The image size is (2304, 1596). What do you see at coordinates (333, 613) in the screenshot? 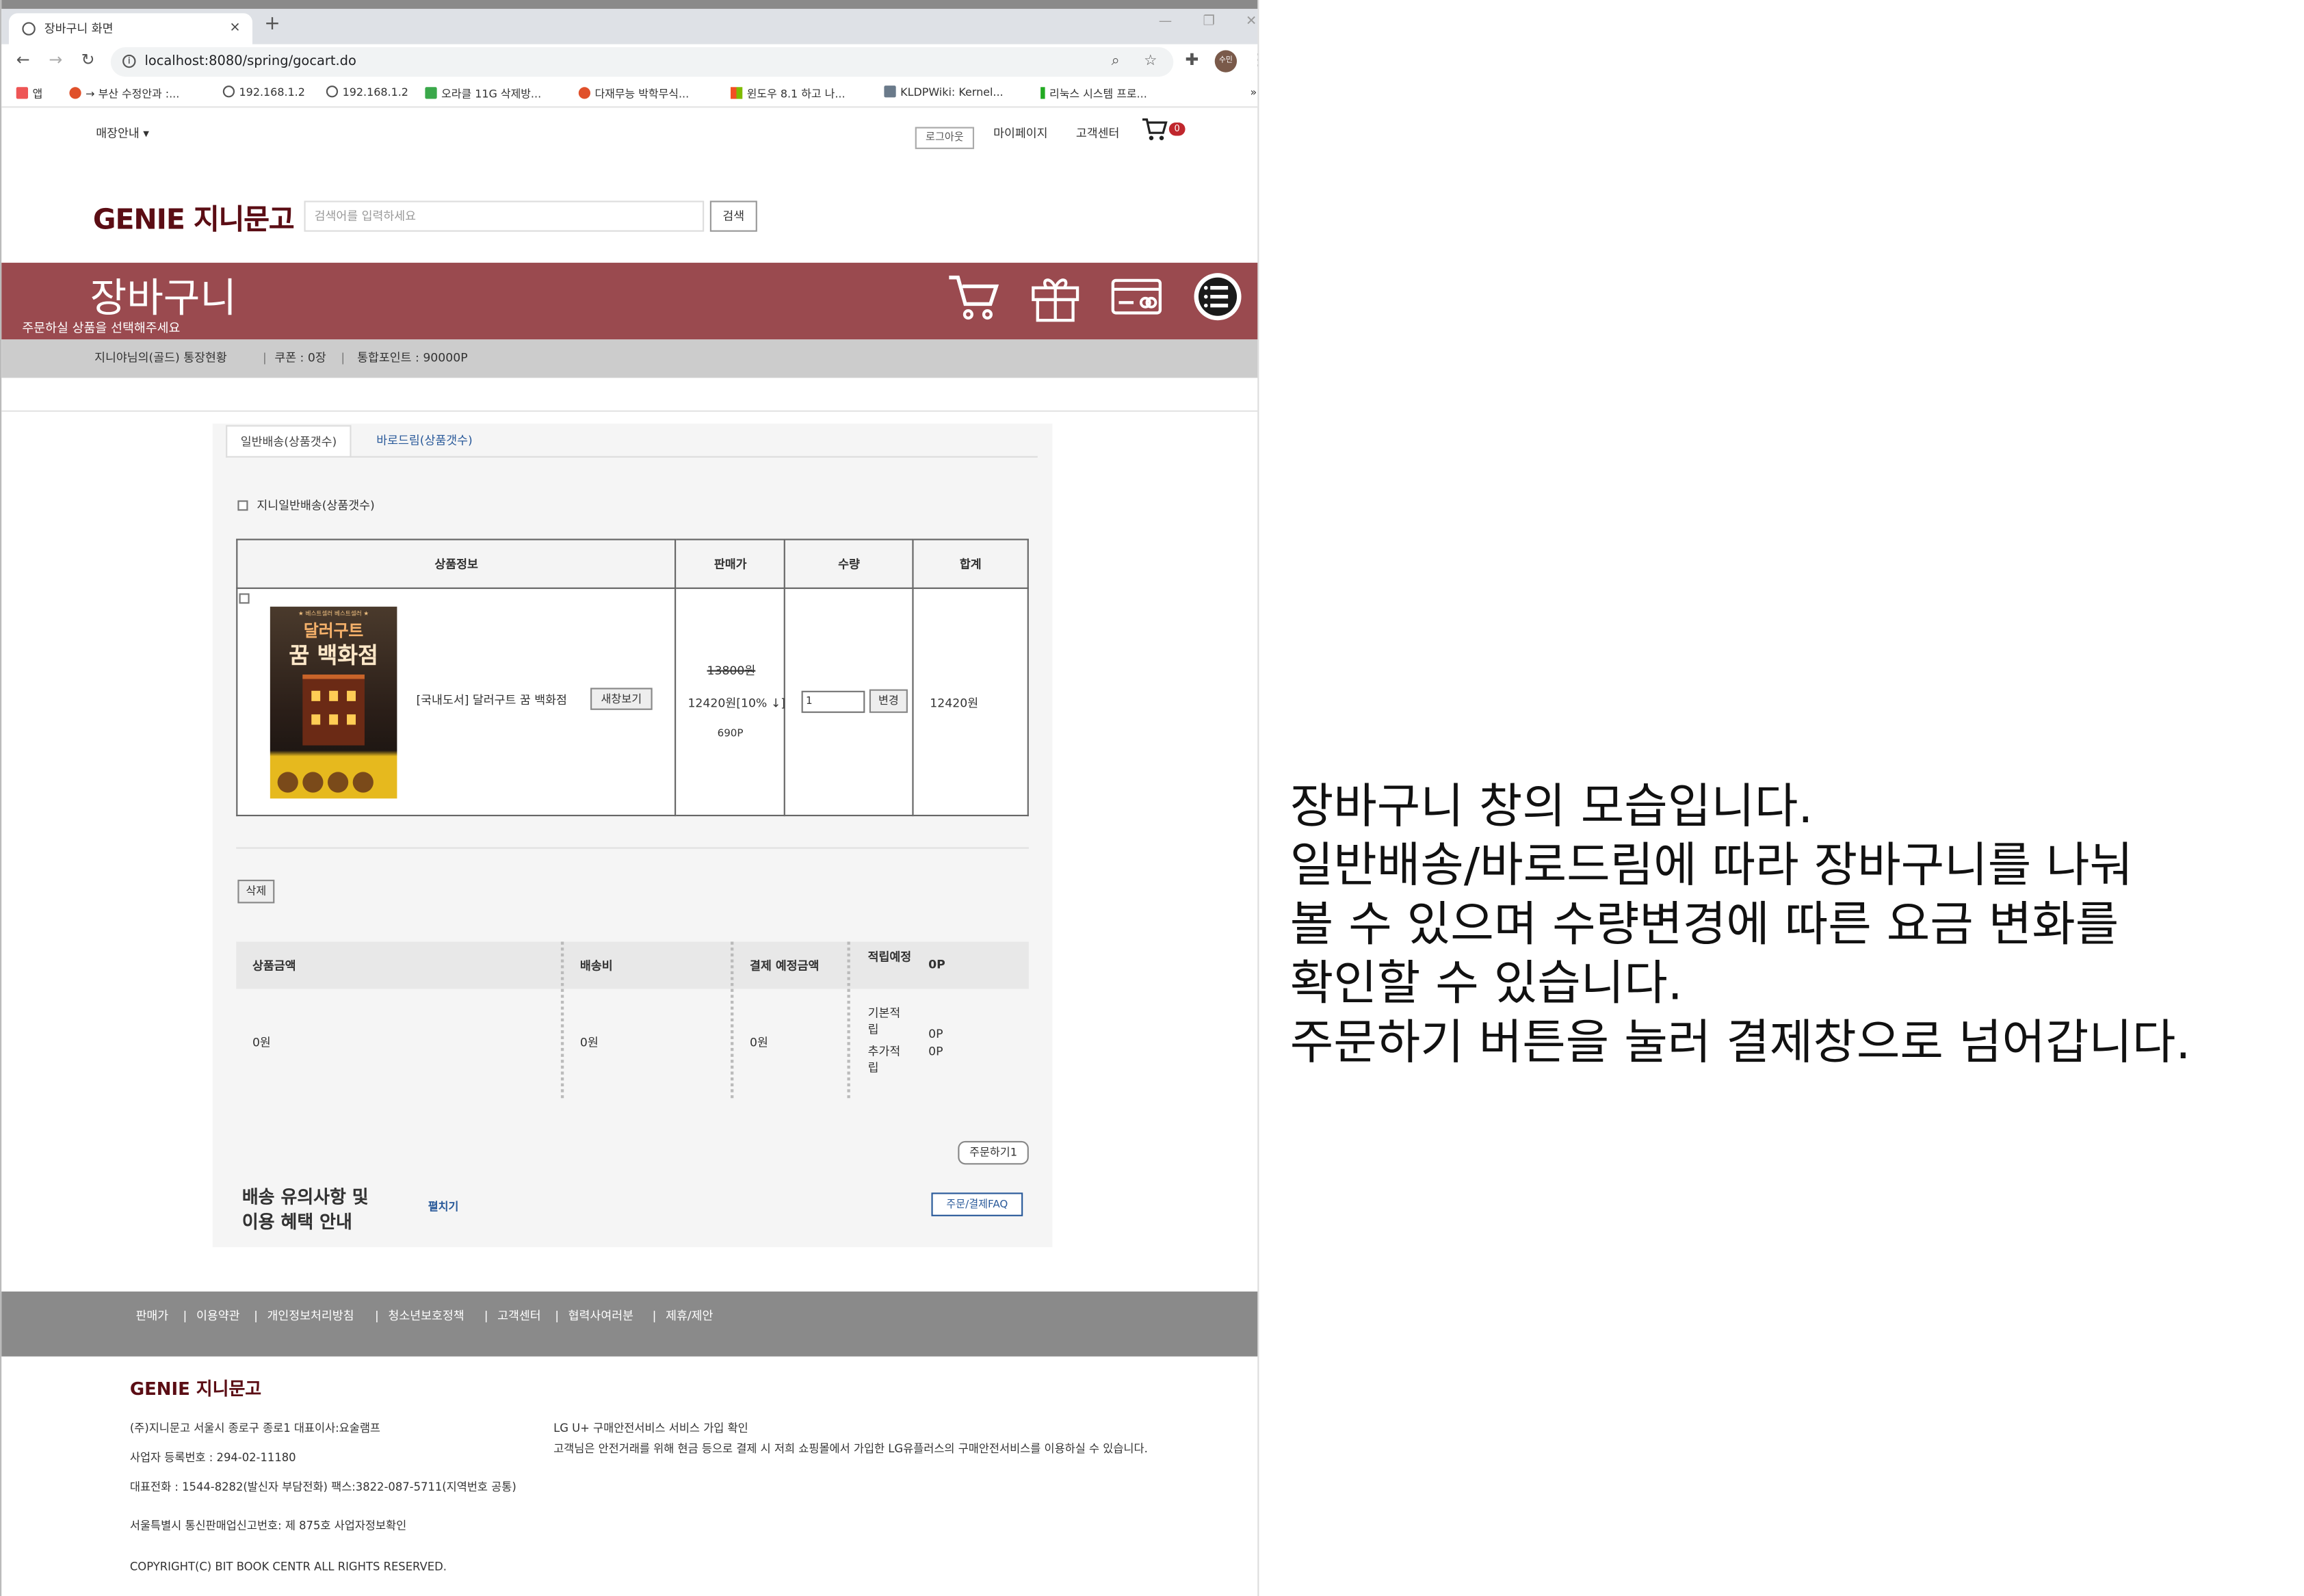
I see `cover-series: ★ 베스트셀러 베스트셀러 ★` at bounding box center [333, 613].